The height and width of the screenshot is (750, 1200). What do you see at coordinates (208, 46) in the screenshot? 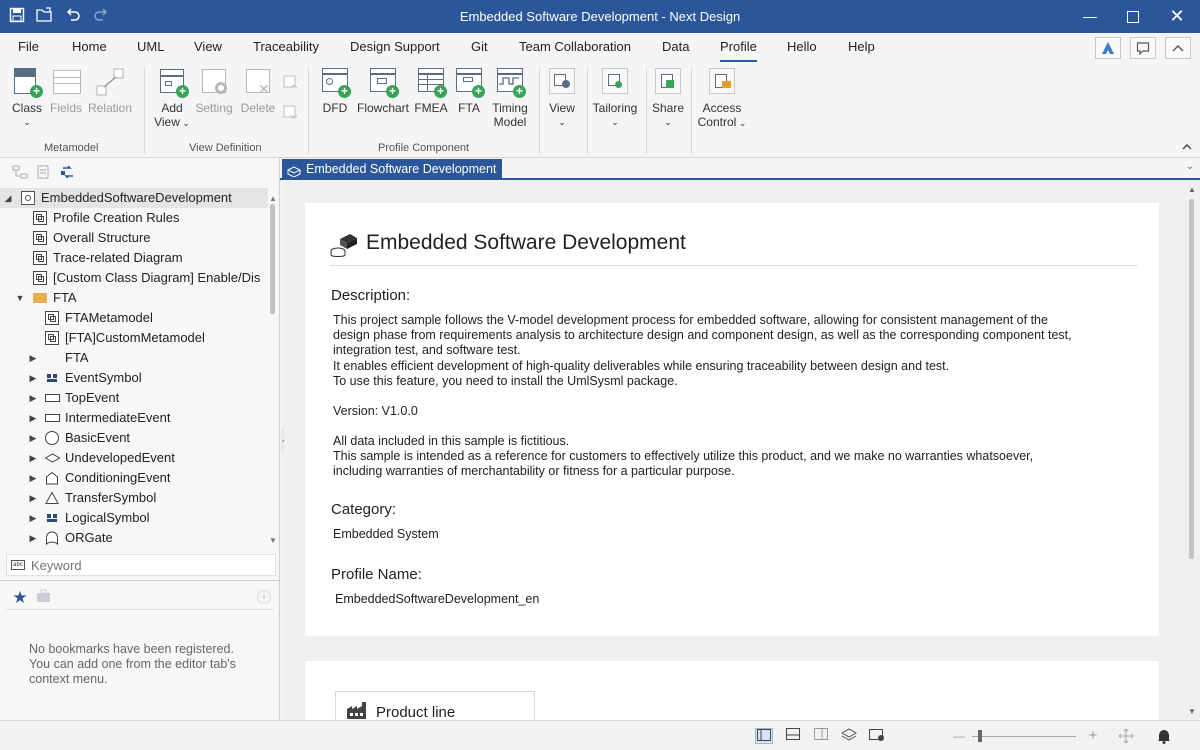
I see `menu-view: View` at bounding box center [208, 46].